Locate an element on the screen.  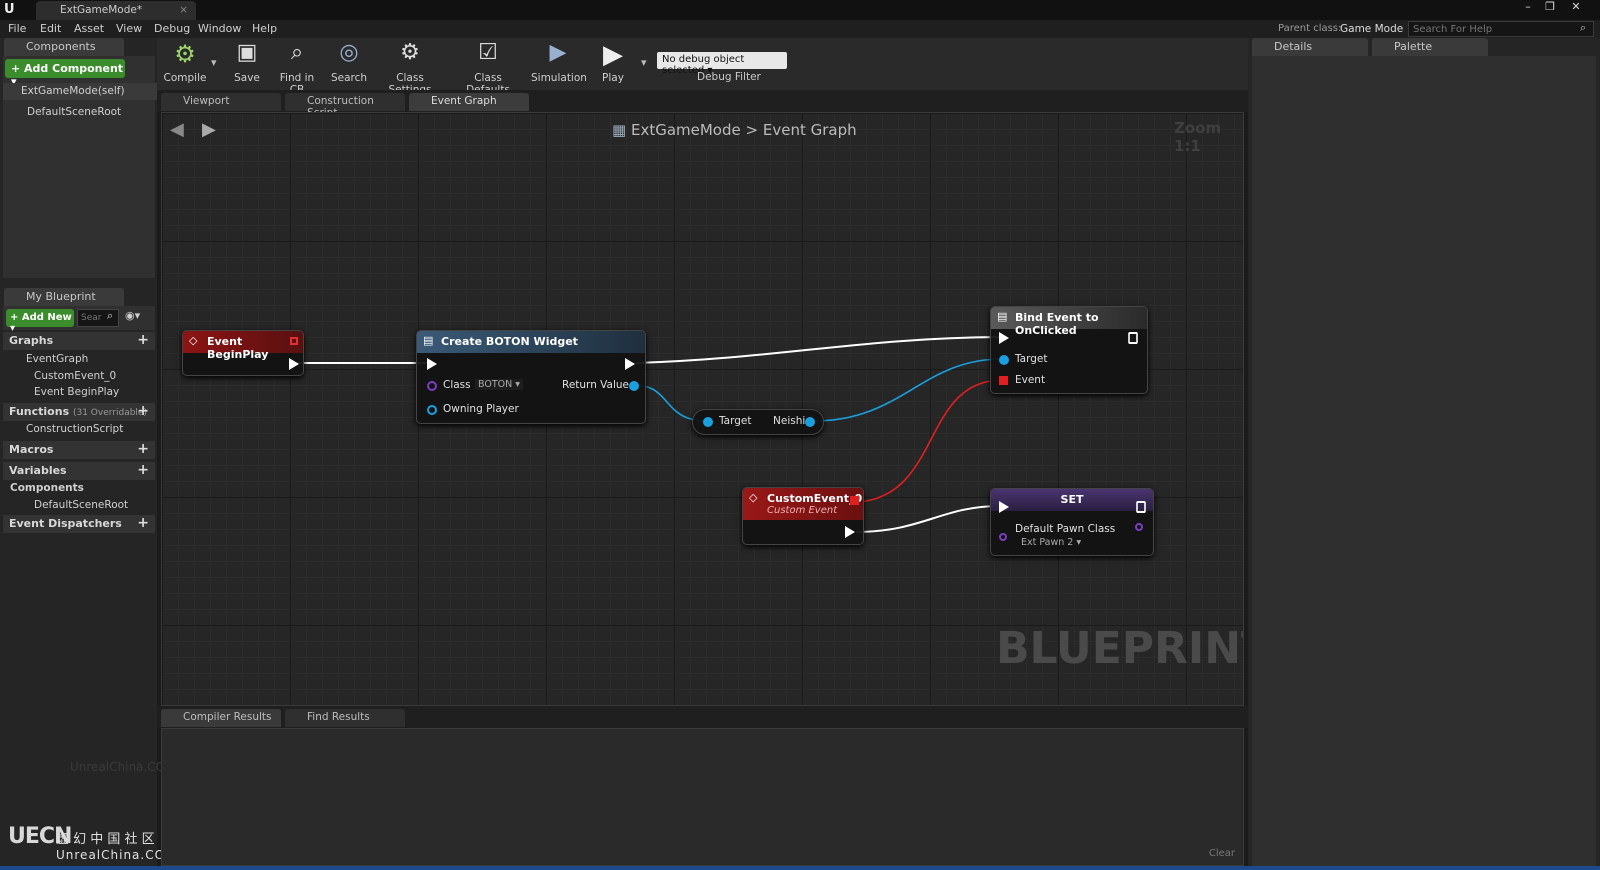
tab-details: Details is located at coordinates (1310, 47).